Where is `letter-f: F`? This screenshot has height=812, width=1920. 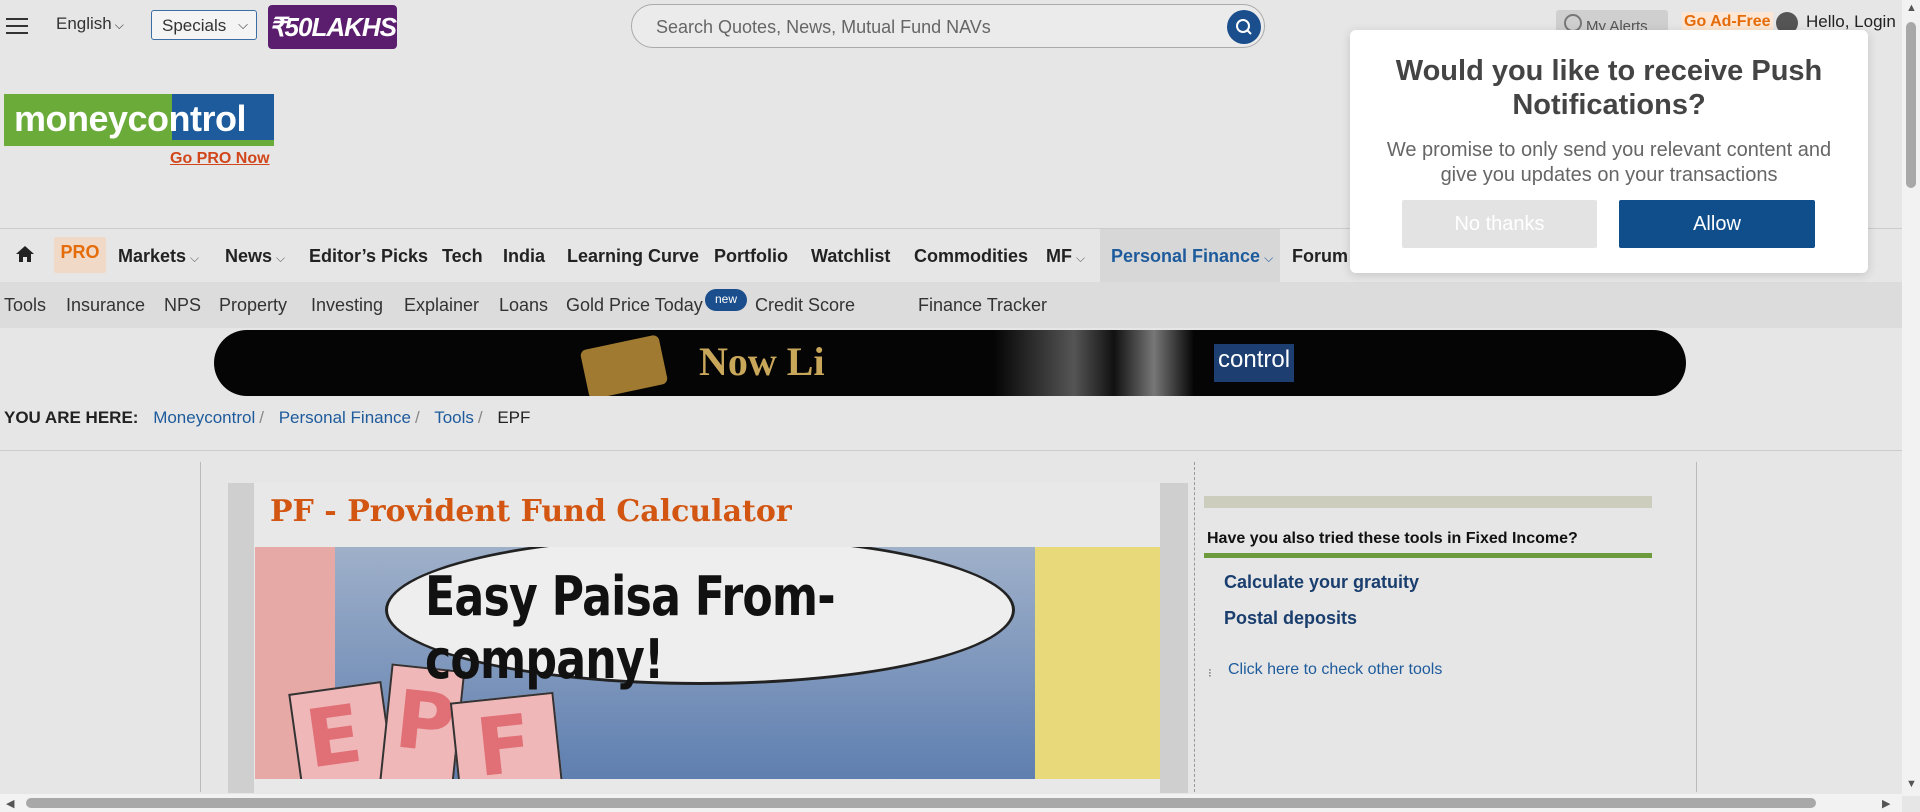
letter-f: F is located at coordinates (504, 737).